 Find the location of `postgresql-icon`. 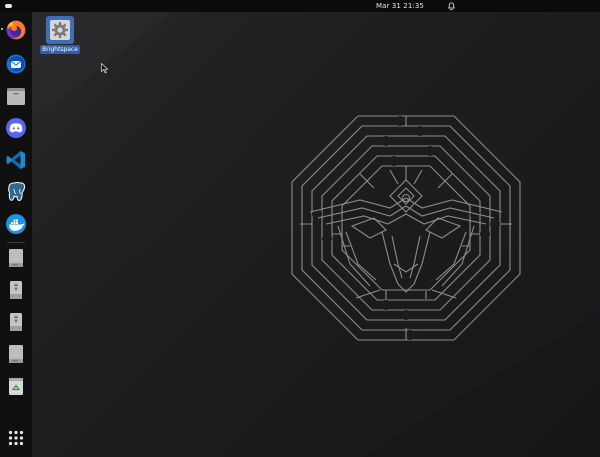

postgresql-icon is located at coordinates (17, 191).